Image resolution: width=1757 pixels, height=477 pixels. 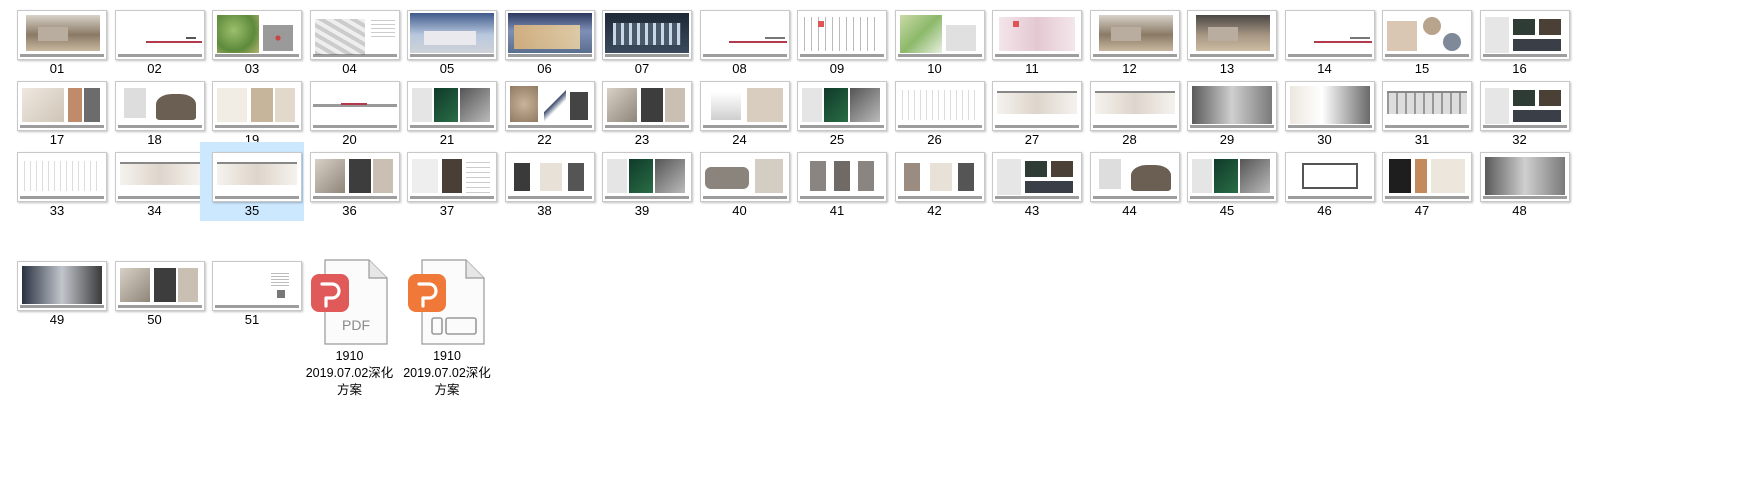 I want to click on file-item-46: 46, so click(x=1325, y=181).